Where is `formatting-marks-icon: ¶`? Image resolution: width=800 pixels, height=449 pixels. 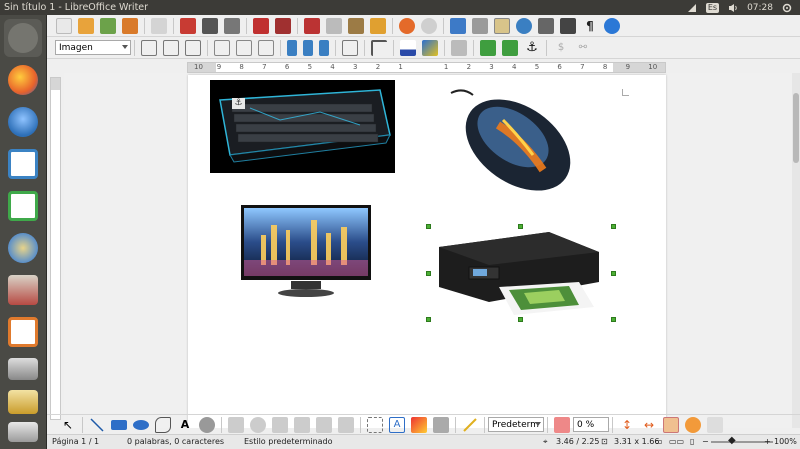 formatting-marks-icon: ¶ is located at coordinates (590, 26).